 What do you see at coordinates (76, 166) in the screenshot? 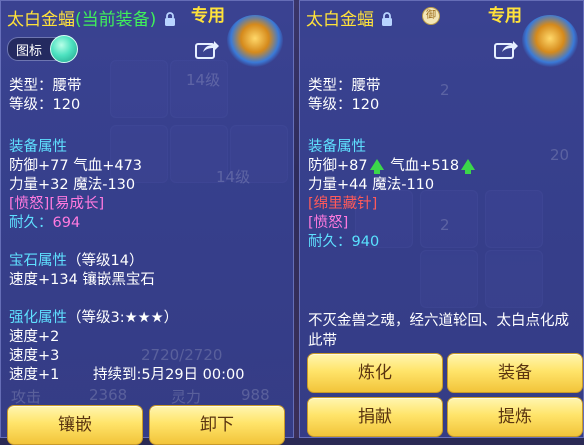
I see `stats-line-1: 防御+77 气血+473` at bounding box center [76, 166].